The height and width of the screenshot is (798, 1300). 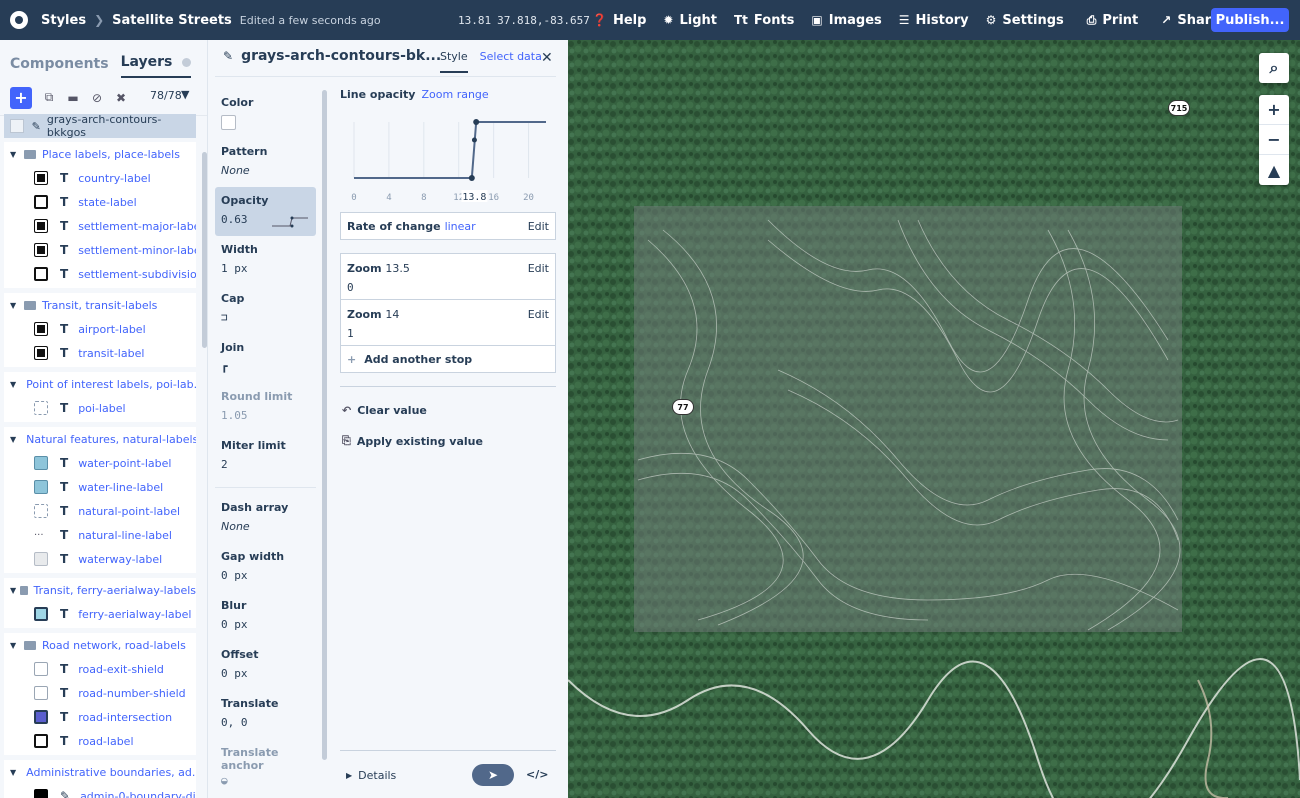 What do you see at coordinates (63, 20) in the screenshot?
I see `breadcrumb-styles: Styles` at bounding box center [63, 20].